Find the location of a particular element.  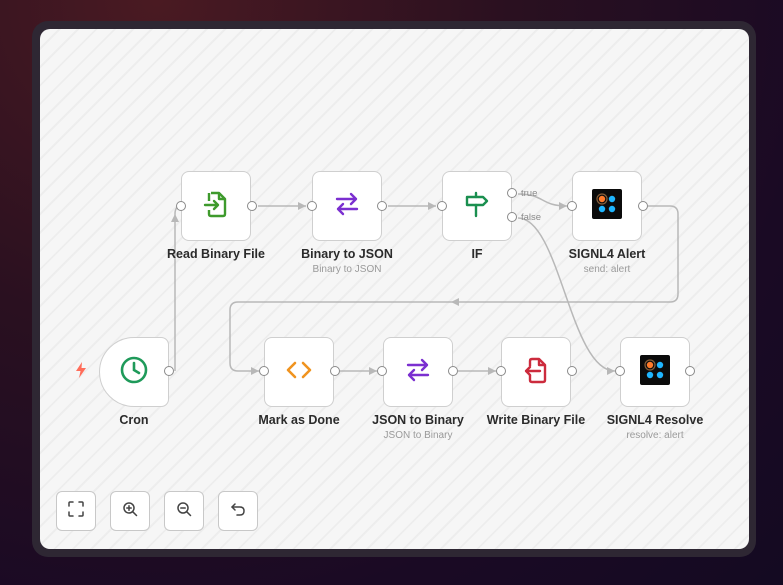

if-input-port is located at coordinates (442, 206).